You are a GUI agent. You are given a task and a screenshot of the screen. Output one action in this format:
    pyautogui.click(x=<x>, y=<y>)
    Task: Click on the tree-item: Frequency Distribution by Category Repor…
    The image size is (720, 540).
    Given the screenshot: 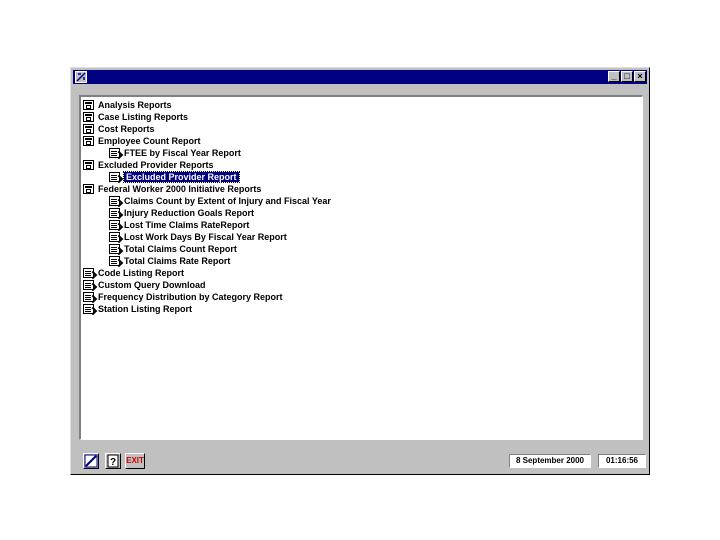 What is the action you would take?
    pyautogui.click(x=183, y=297)
    